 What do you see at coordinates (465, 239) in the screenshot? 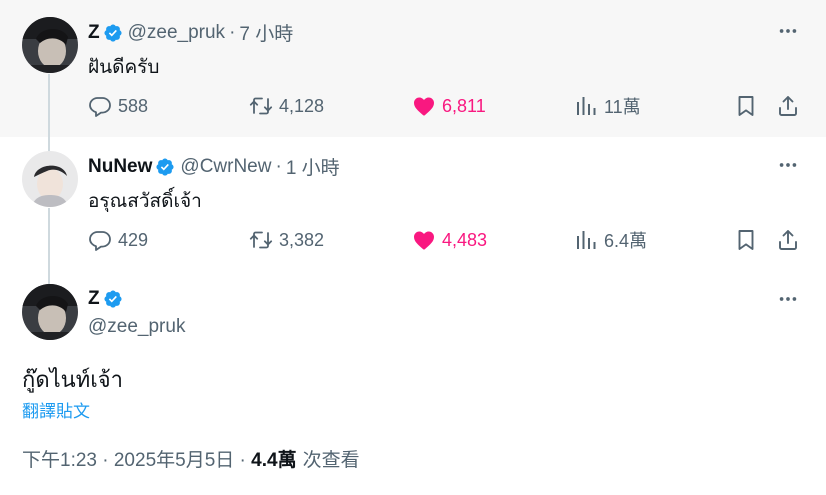
I see `like-count: 4,483` at bounding box center [465, 239].